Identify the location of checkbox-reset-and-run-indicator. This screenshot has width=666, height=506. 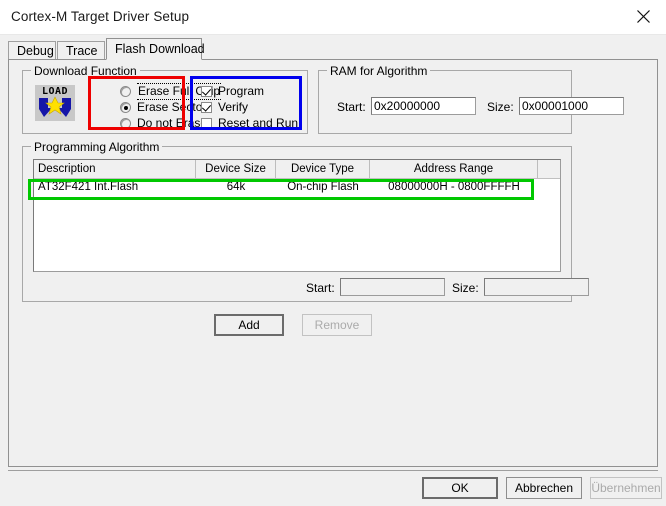
(206, 123).